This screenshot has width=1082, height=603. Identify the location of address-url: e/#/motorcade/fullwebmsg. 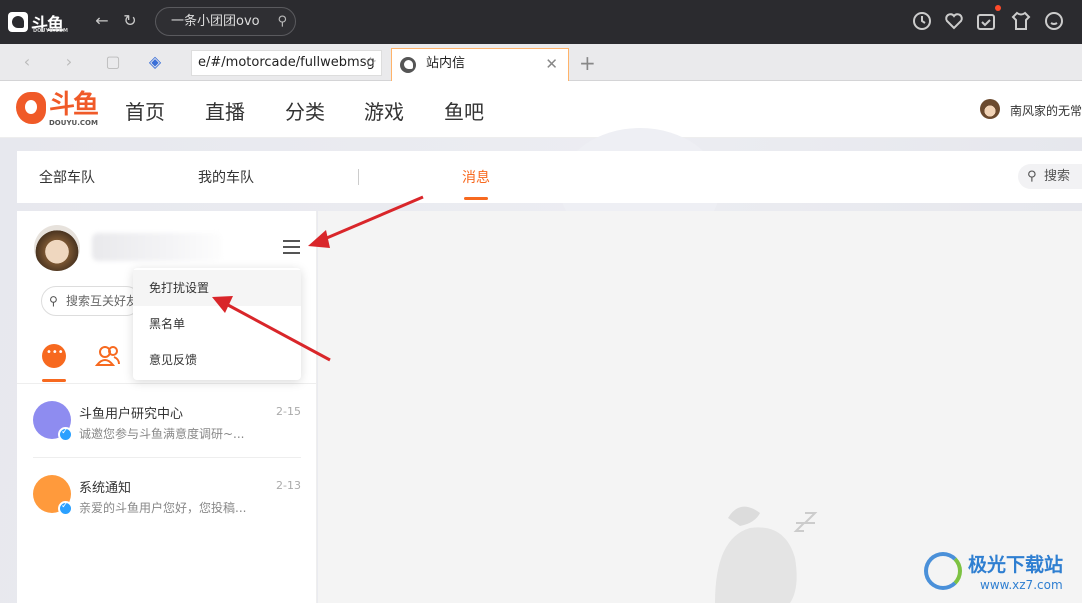
(286, 62).